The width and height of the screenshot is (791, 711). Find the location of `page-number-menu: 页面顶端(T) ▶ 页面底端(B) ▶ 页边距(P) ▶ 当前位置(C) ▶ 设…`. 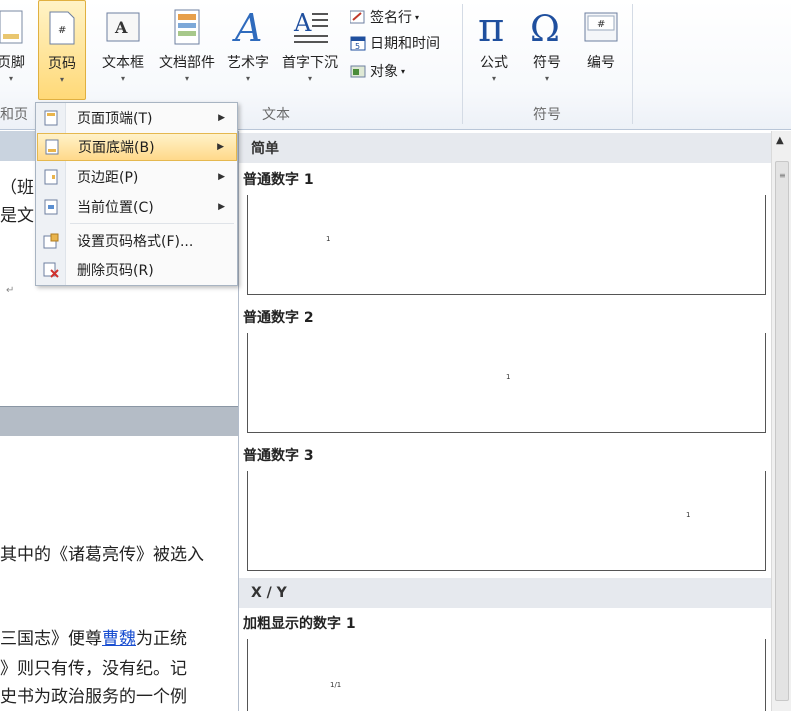

page-number-menu: 页面顶端(T) ▶ 页面底端(B) ▶ 页边距(P) ▶ 当前位置(C) ▶ 设… is located at coordinates (136, 194).